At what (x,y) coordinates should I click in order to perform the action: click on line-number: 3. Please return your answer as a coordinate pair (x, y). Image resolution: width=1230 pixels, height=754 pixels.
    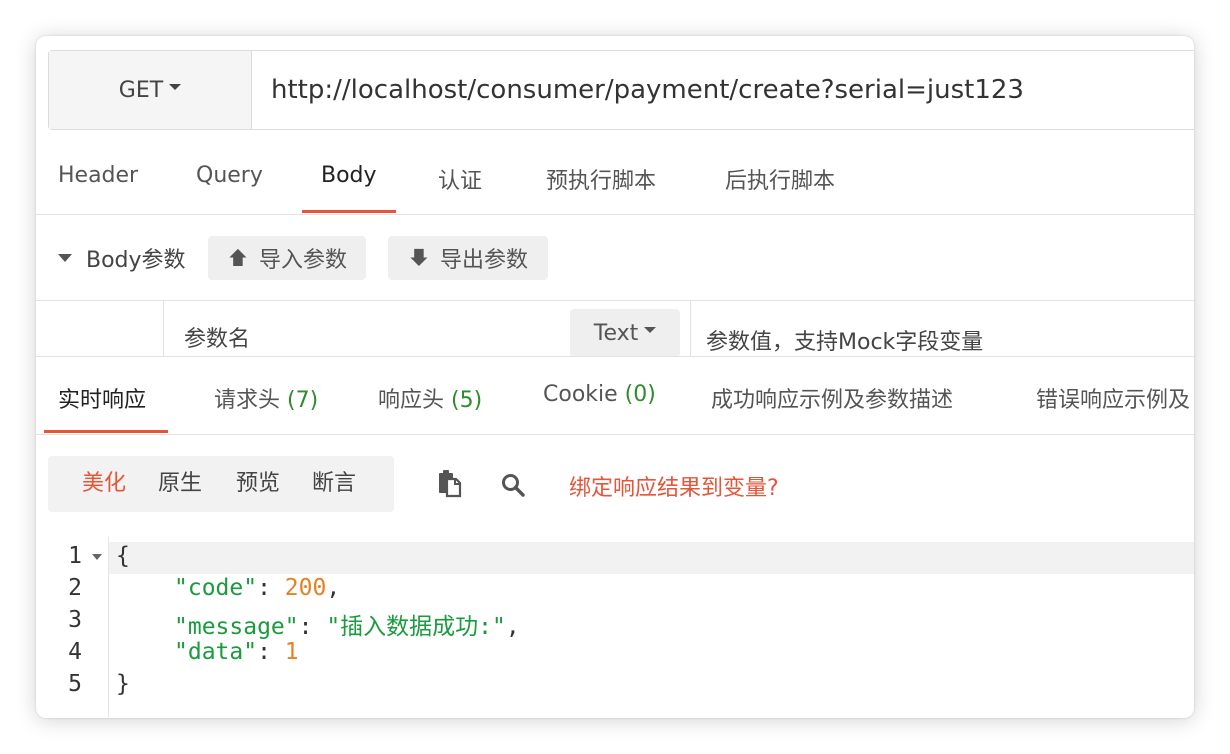
    Looking at the image, I should click on (75, 620).